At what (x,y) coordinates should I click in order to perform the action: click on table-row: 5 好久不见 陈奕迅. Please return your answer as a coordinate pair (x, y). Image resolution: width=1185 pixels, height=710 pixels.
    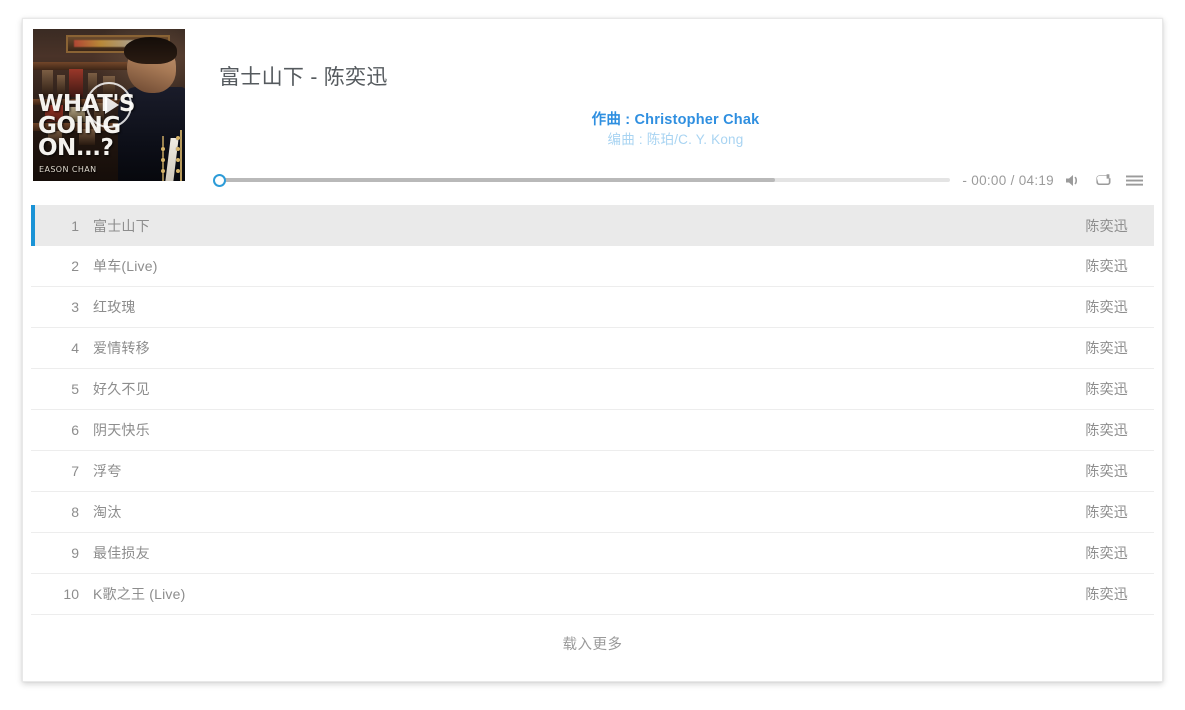
    Looking at the image, I should click on (592, 389).